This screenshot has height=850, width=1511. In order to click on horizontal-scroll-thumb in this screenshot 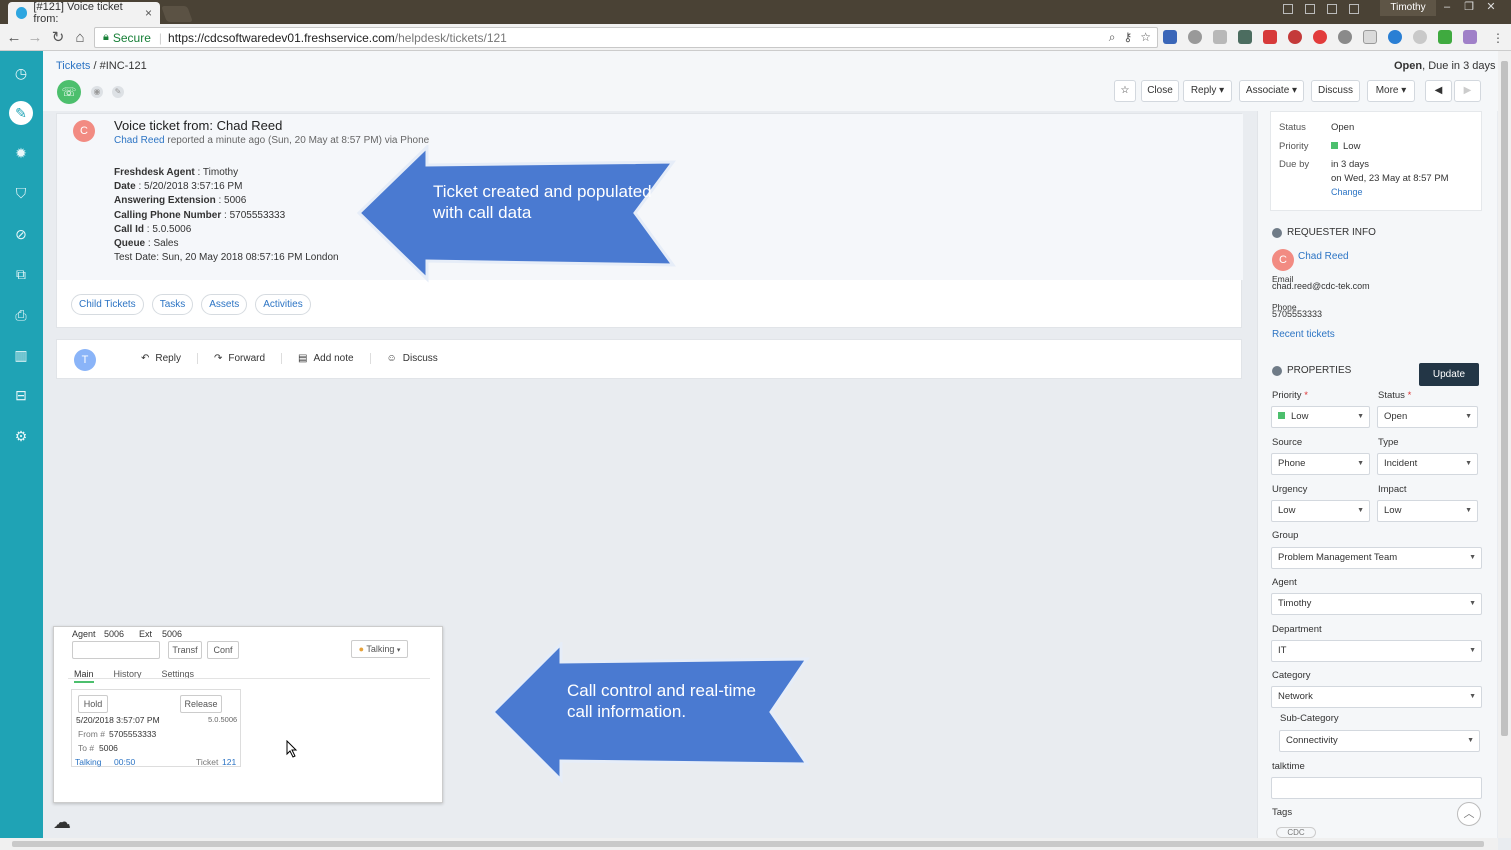, I will do `click(748, 844)`.